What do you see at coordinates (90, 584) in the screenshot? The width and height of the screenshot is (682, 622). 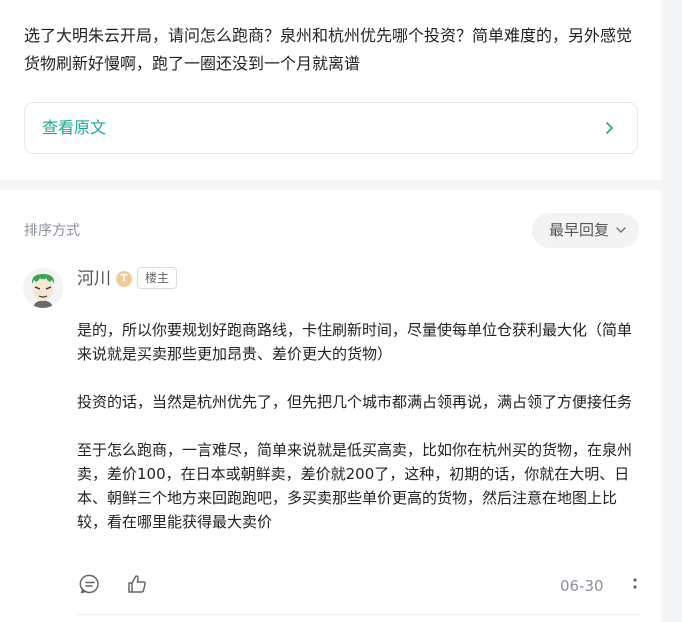 I see `reply-icon` at bounding box center [90, 584].